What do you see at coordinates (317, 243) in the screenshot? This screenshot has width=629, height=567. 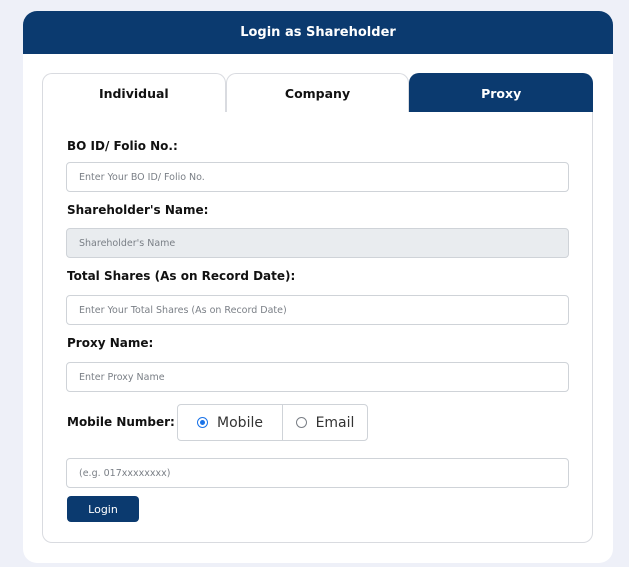 I see `shareholder-name-input` at bounding box center [317, 243].